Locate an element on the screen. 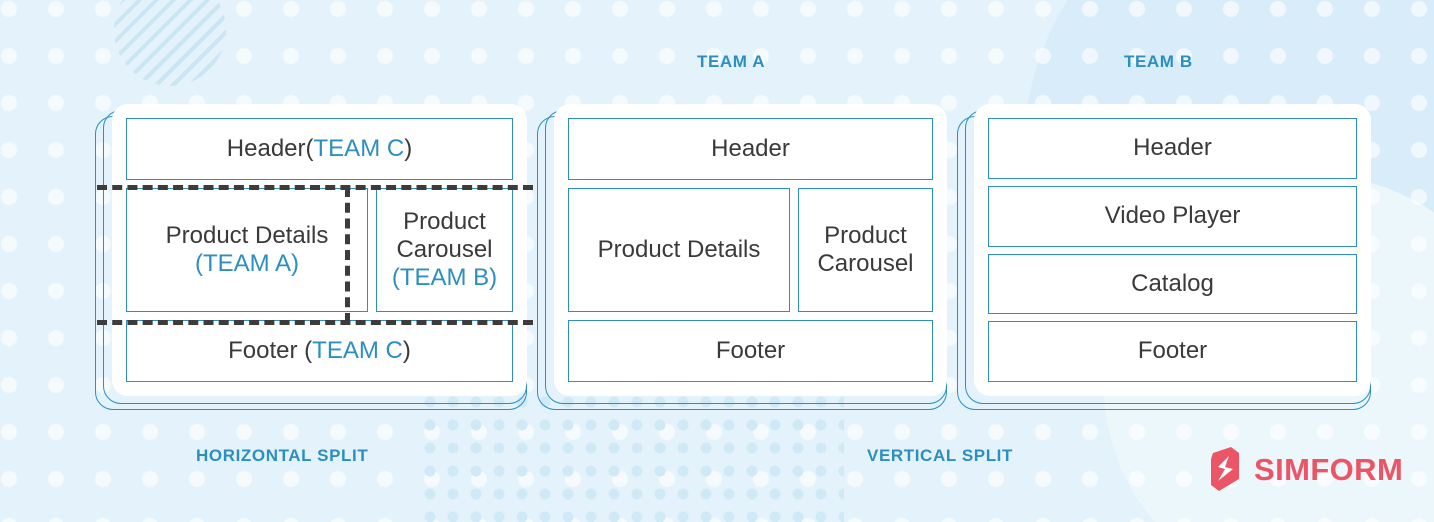 This screenshot has height=522, width=1434. box-footer-suffix: ) is located at coordinates (406, 350).